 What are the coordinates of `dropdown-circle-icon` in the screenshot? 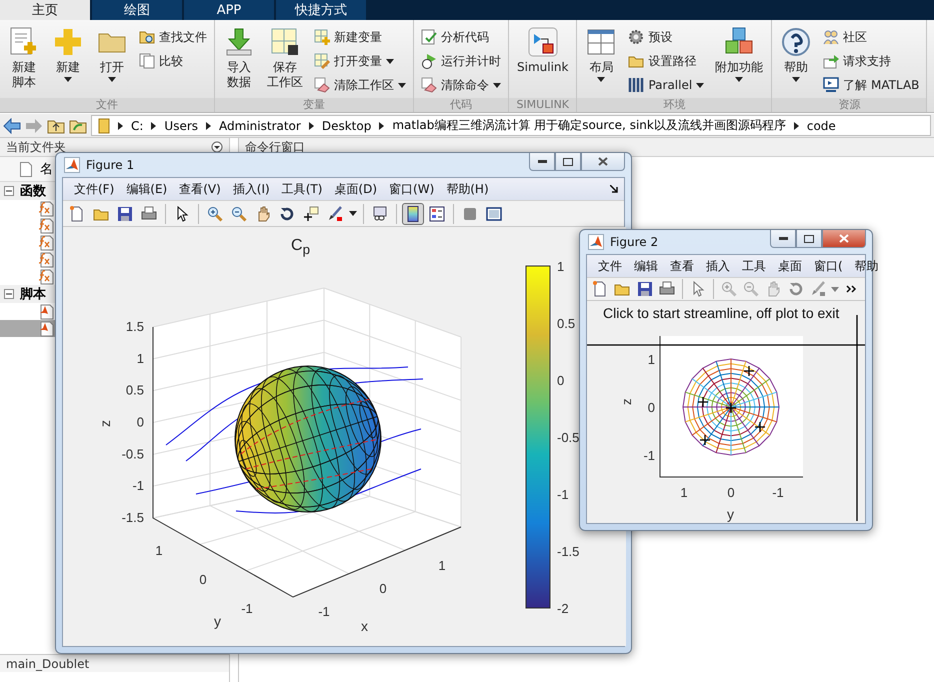 It's located at (217, 147).